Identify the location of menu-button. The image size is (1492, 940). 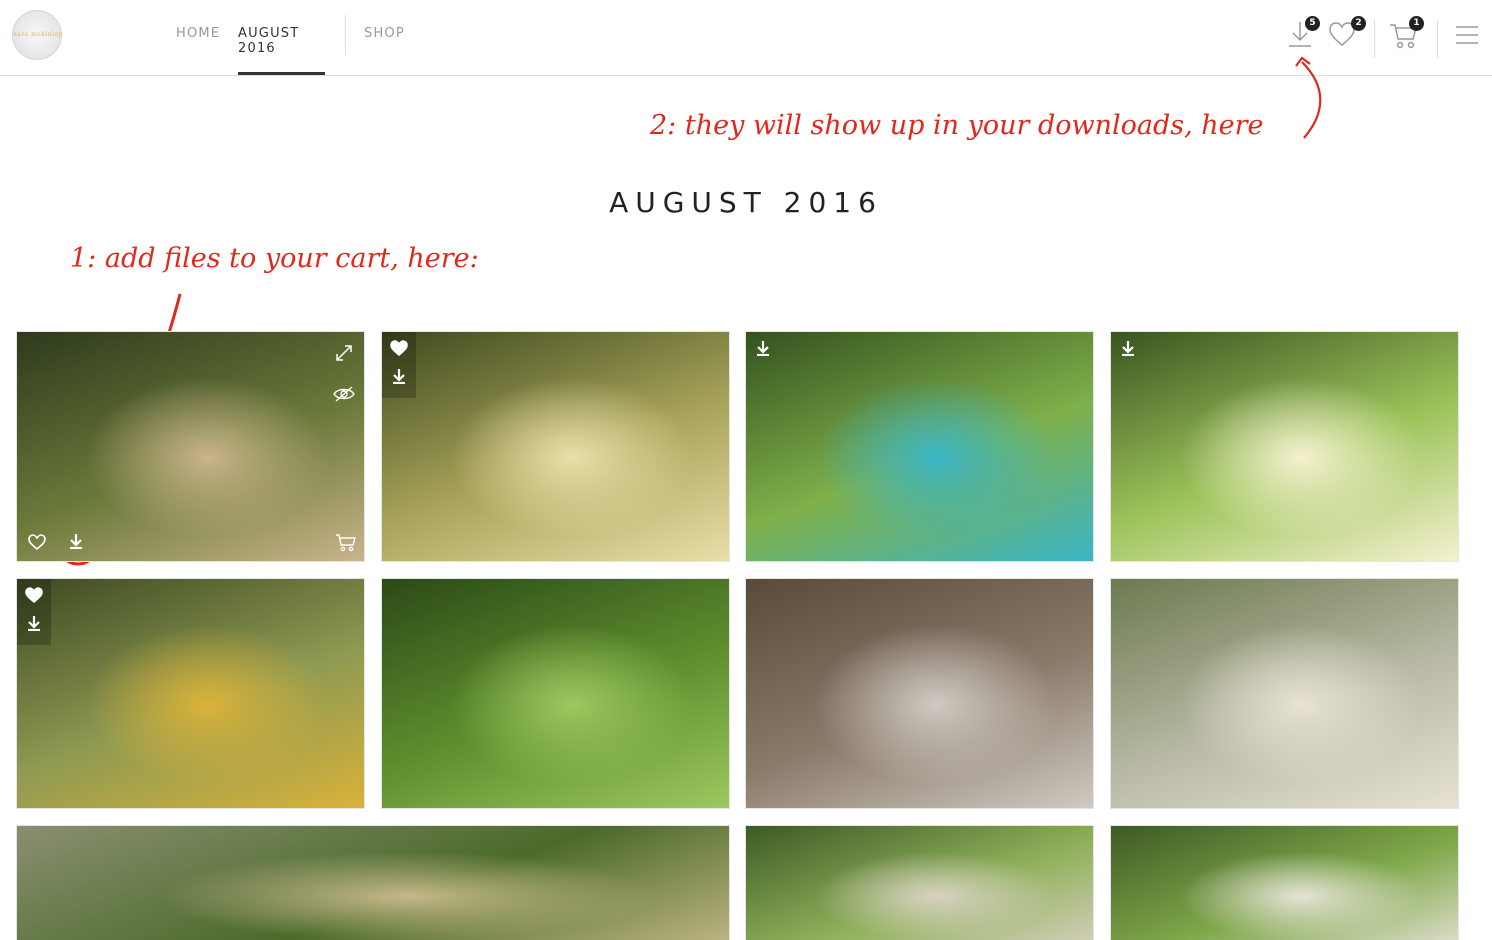
(1470, 38).